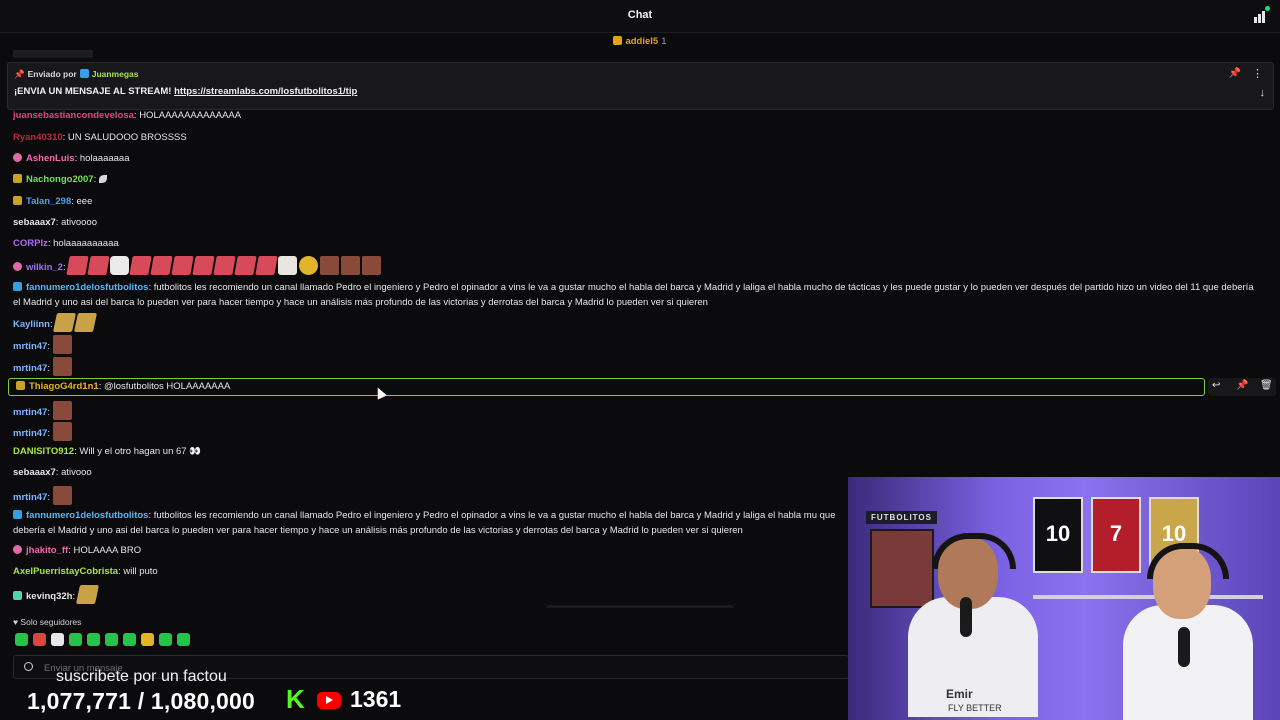  I want to click on username: CORPIz, so click(30, 243).